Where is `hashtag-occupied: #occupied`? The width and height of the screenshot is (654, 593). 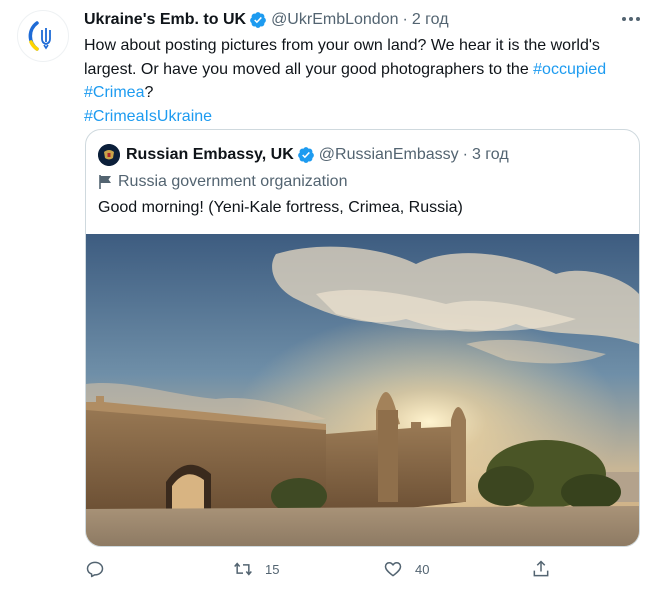
hashtag-occupied: #occupied is located at coordinates (569, 69).